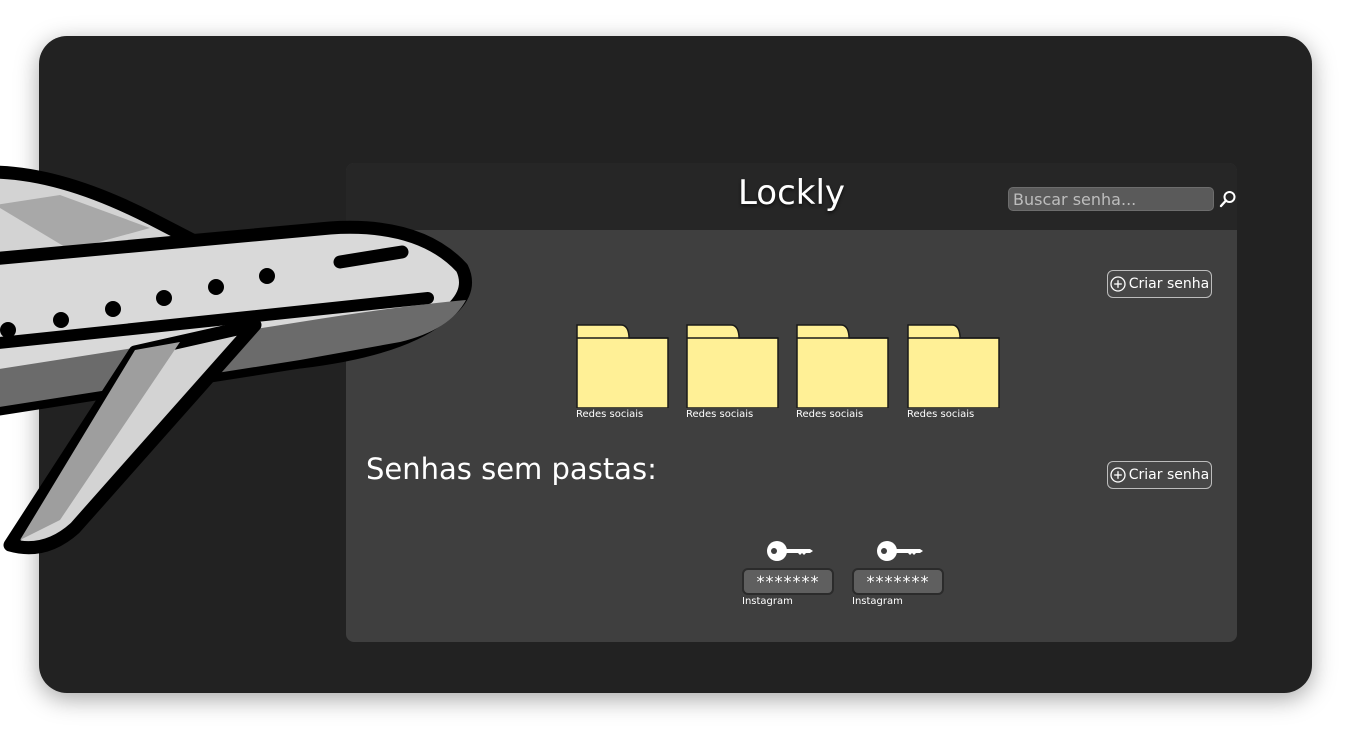 The width and height of the screenshot is (1352, 737). What do you see at coordinates (1111, 199) in the screenshot?
I see `search-input` at bounding box center [1111, 199].